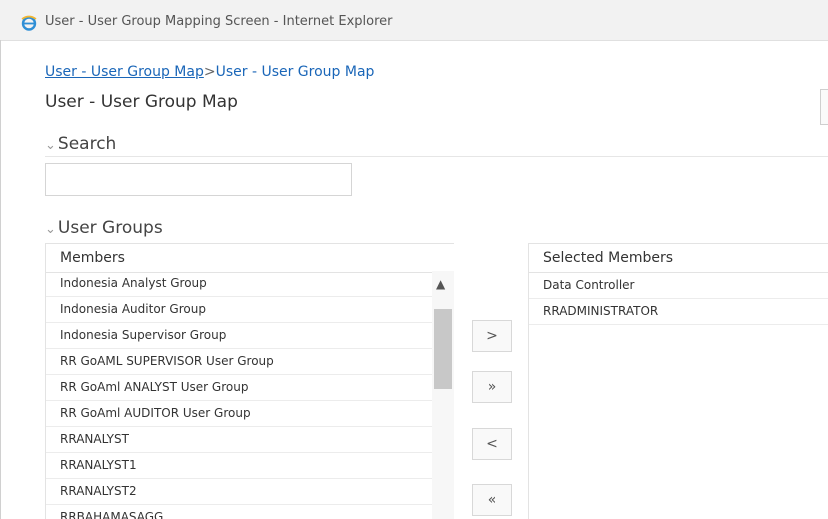  I want to click on list-item: Indonesia Analyst Group, so click(239, 284).